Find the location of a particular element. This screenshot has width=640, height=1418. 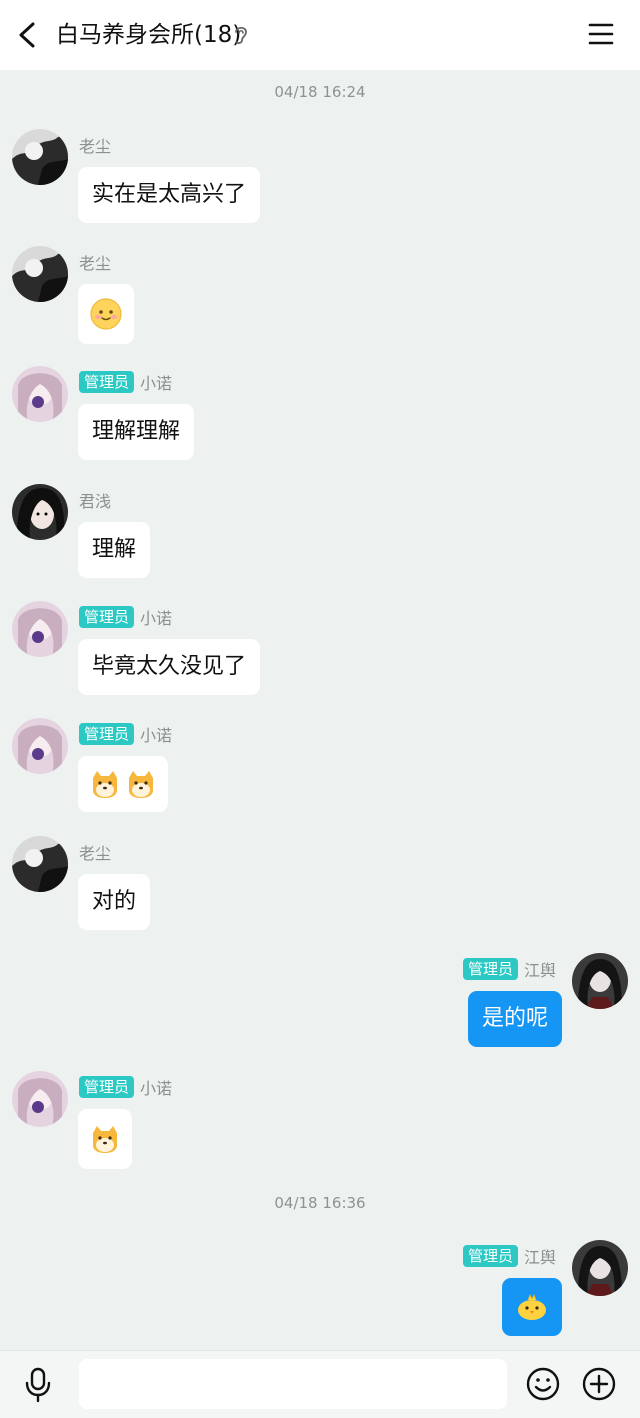

sender-info: 君浅 is located at coordinates (95, 500).